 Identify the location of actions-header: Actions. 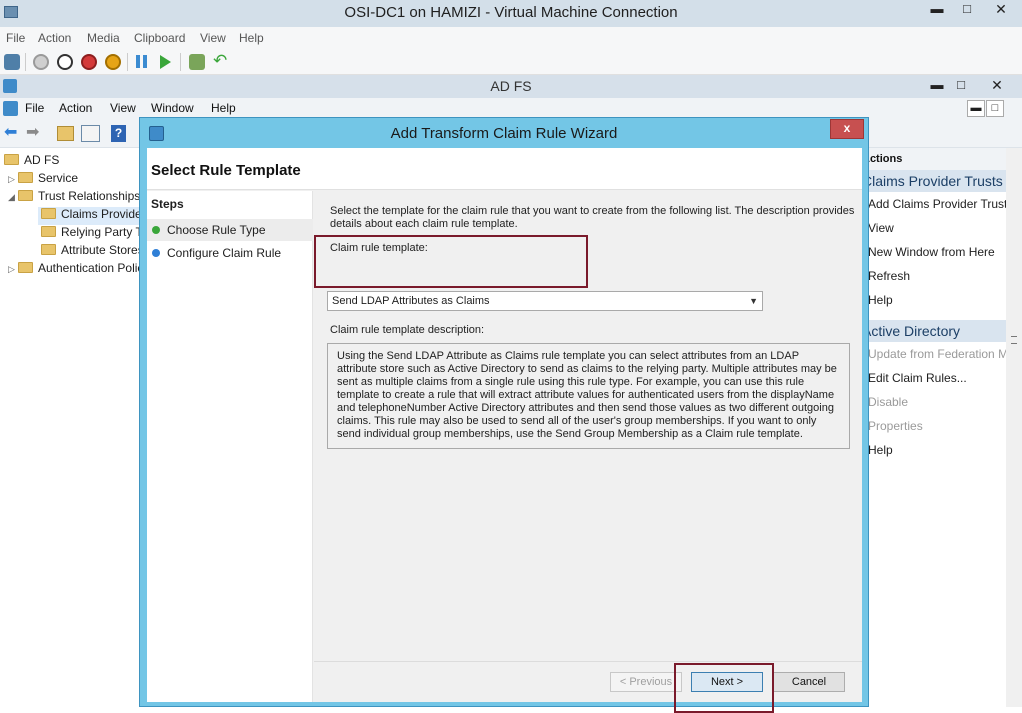
(933, 159).